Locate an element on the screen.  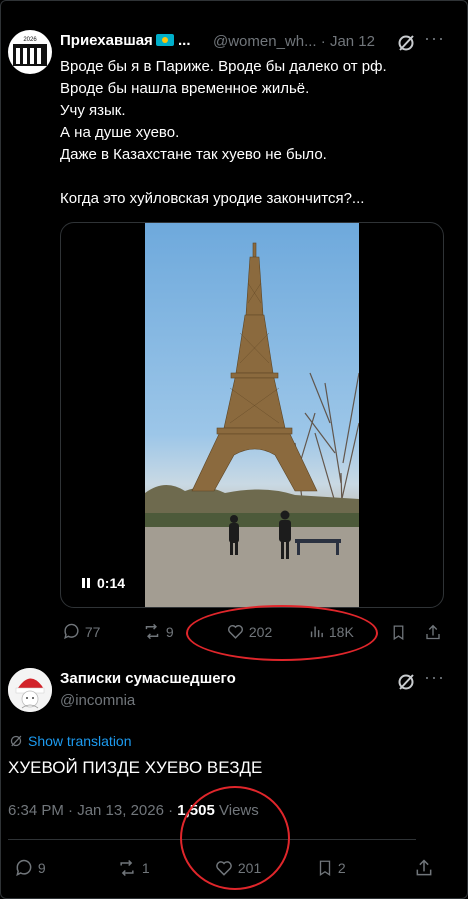
author-handle: @incomnia is located at coordinates (97, 700).